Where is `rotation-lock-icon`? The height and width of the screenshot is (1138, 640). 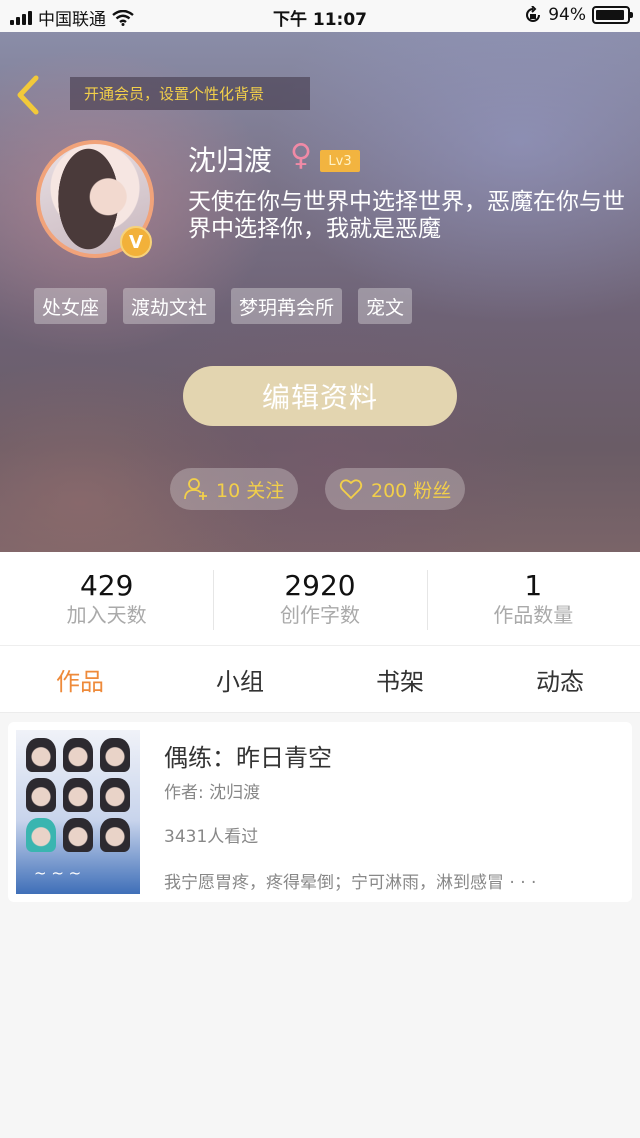
rotation-lock-icon is located at coordinates (533, 14).